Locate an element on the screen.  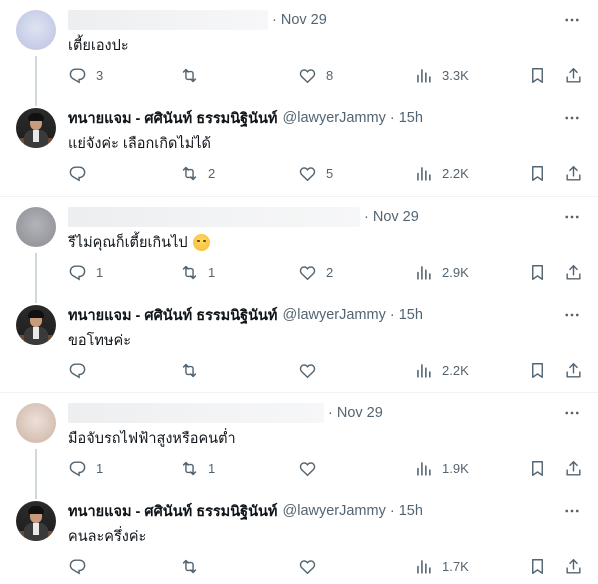
like-count: 5 is located at coordinates (330, 173).